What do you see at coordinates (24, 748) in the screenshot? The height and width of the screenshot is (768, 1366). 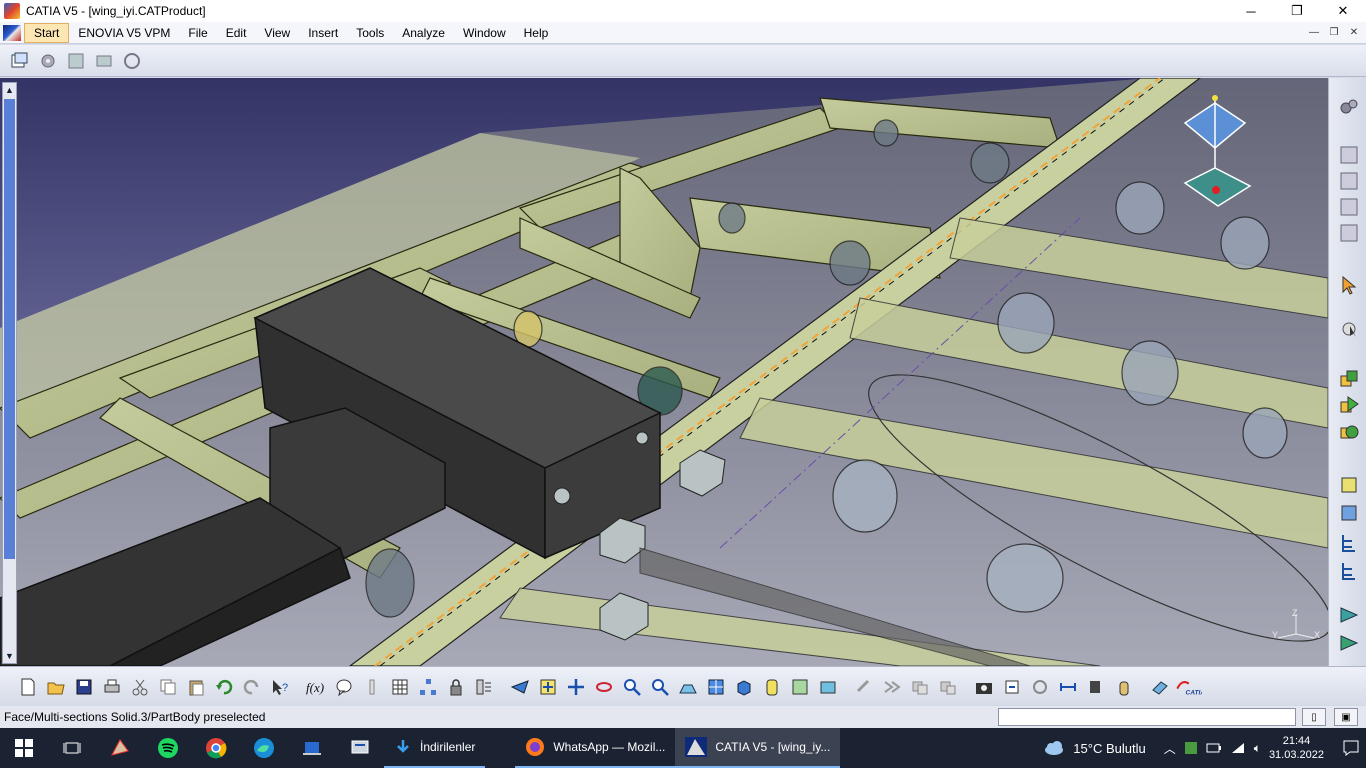 I see `windows-start-icon` at bounding box center [24, 748].